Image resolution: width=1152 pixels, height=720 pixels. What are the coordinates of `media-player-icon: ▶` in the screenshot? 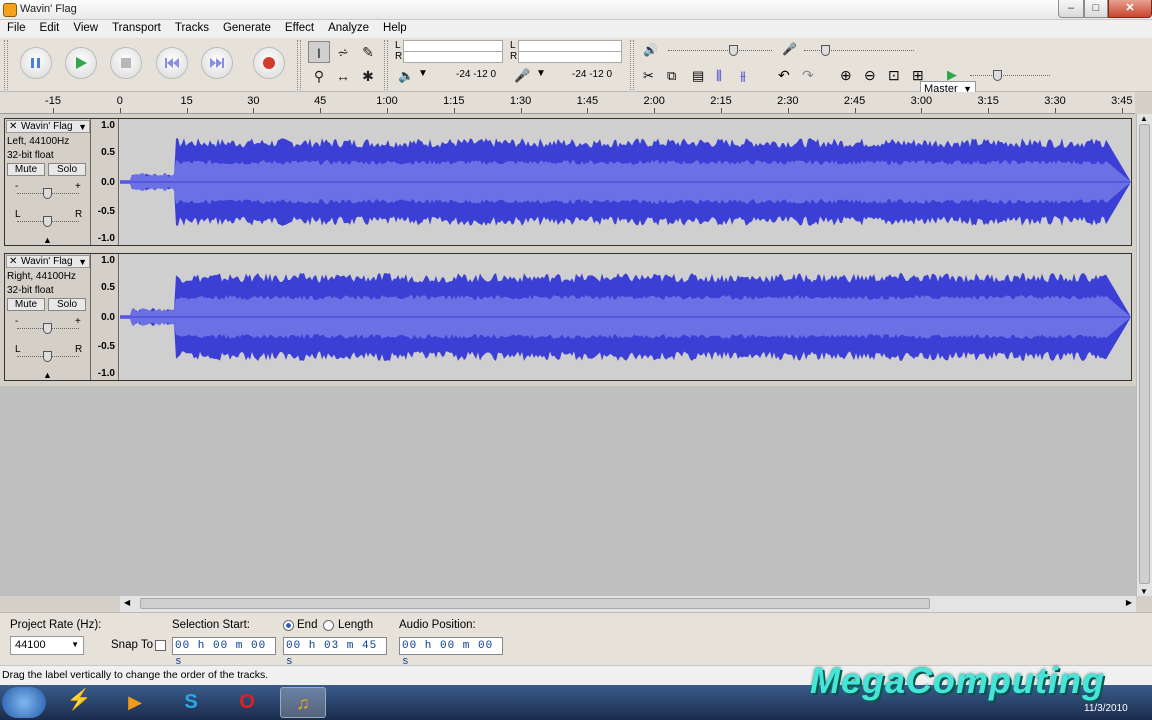 It's located at (135, 702).